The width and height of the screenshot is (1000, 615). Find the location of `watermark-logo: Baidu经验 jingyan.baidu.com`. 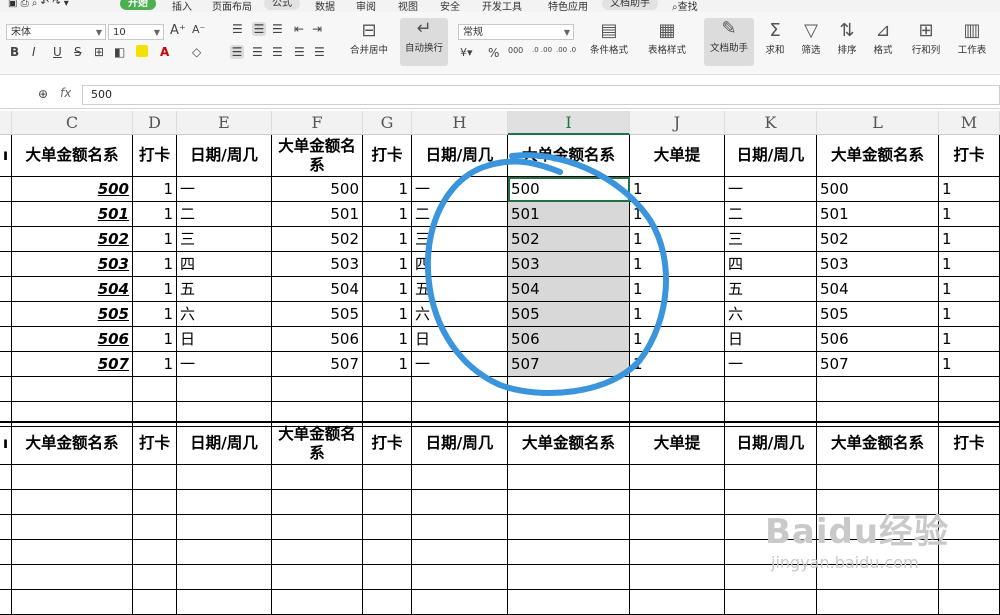

watermark-logo: Baidu经验 jingyan.baidu.com is located at coordinates (880, 557).